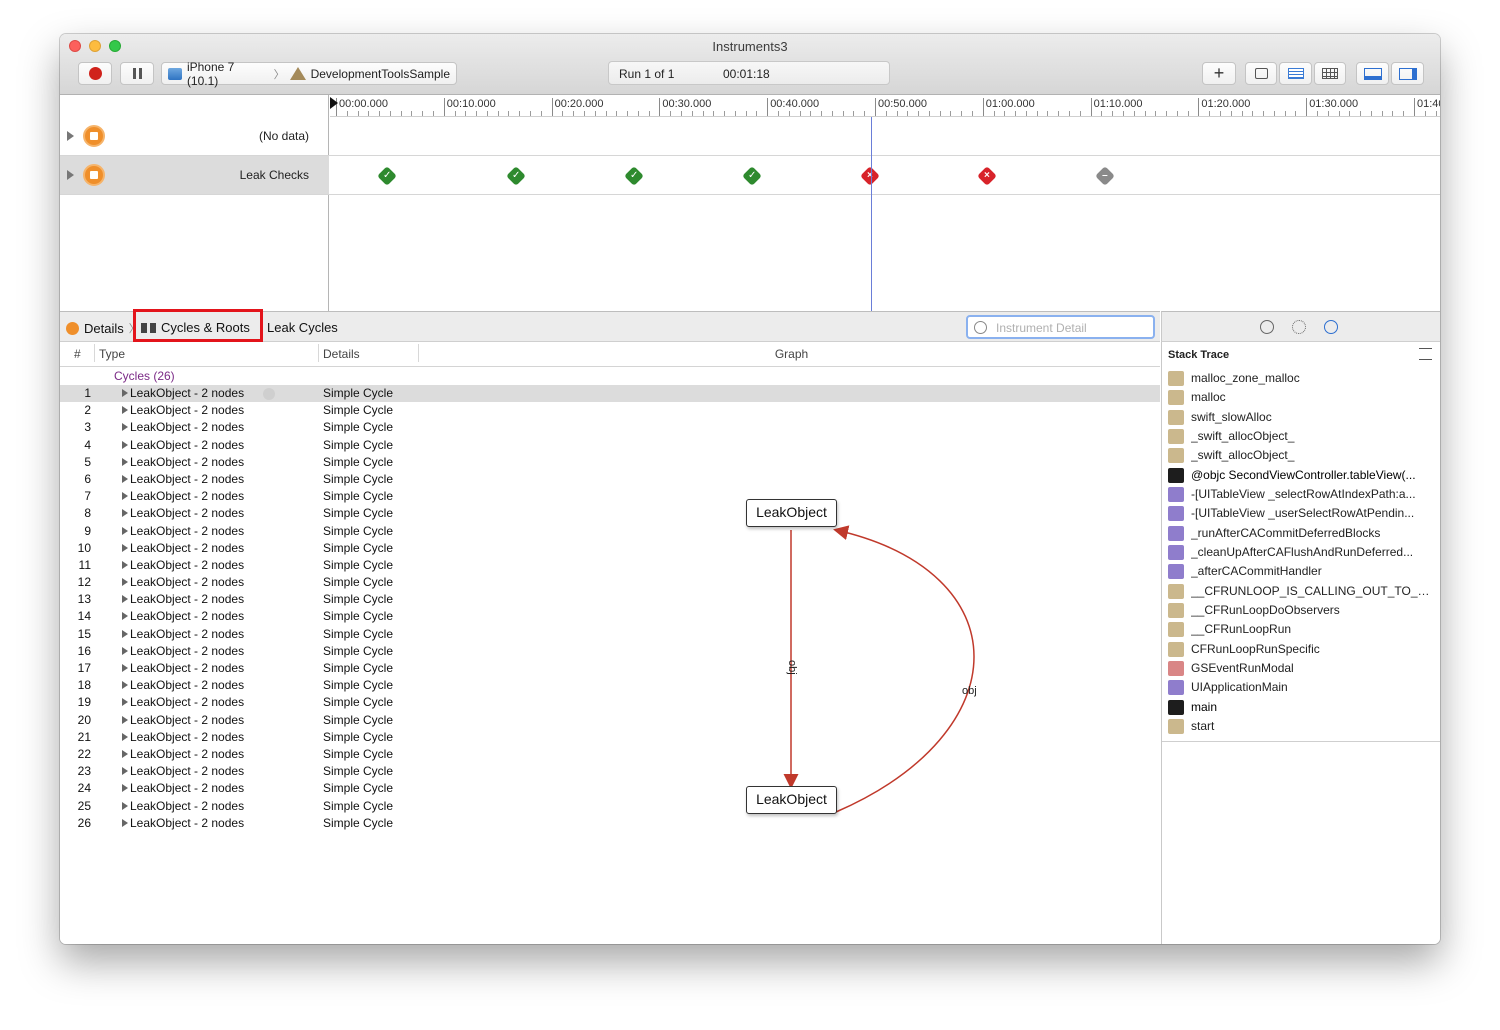 This screenshot has height=1030, width=1500. What do you see at coordinates (1295, 73) in the screenshot?
I see `list-view-button` at bounding box center [1295, 73].